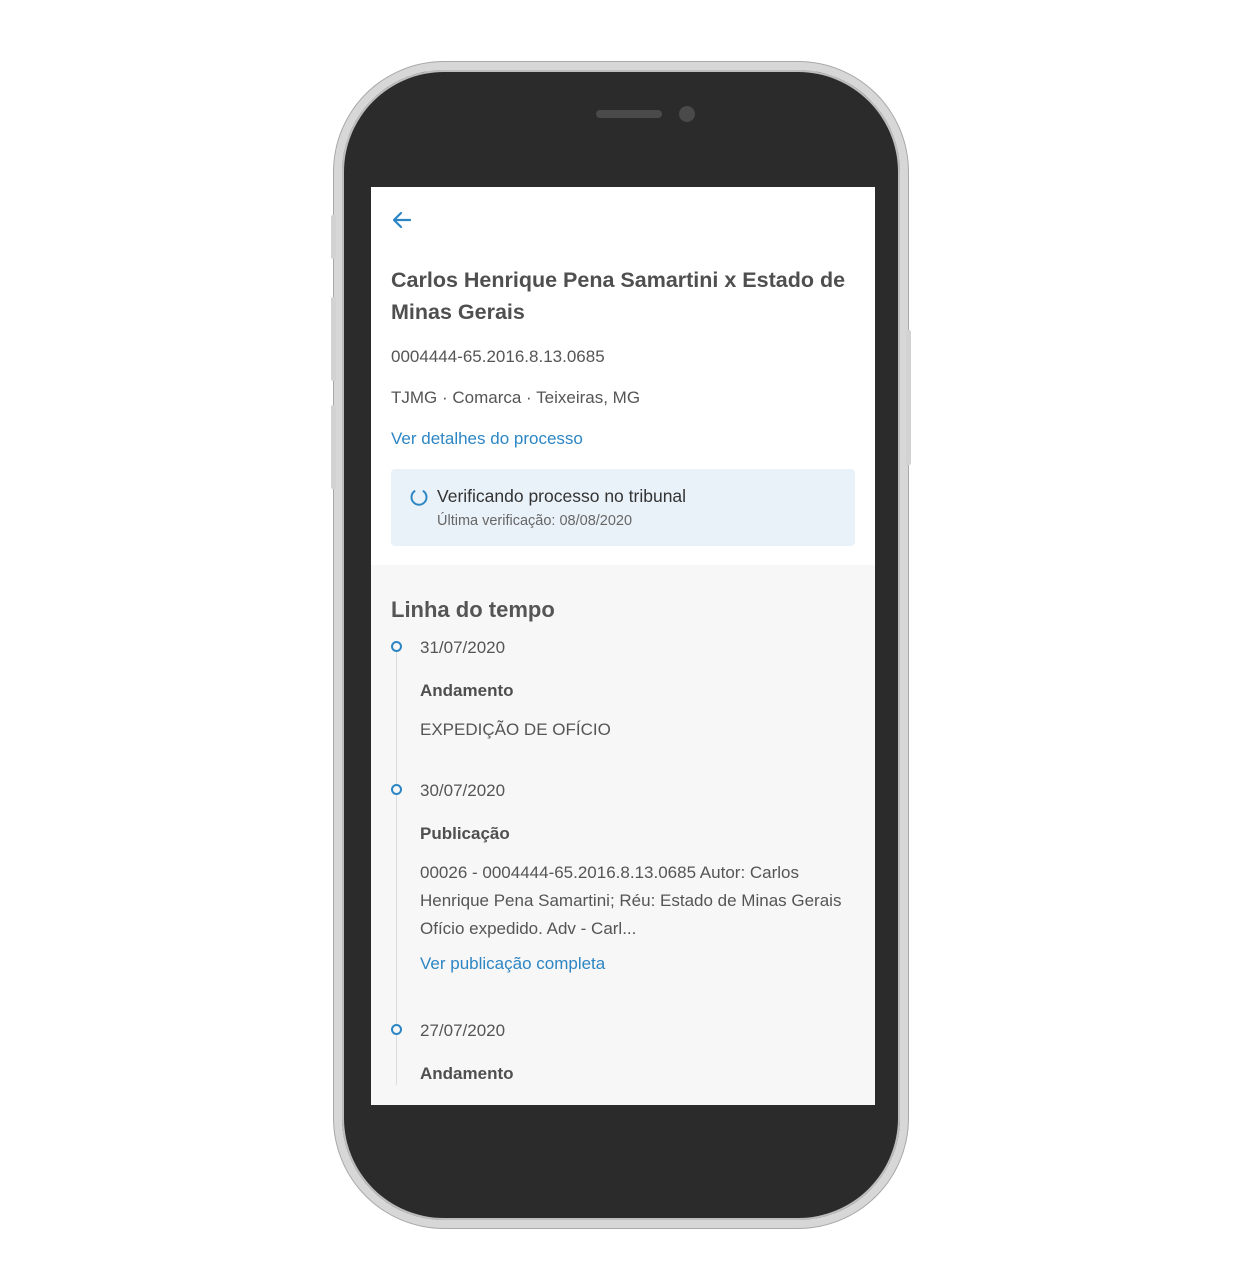  I want to click on phone-volume-up-button, so click(333, 339).